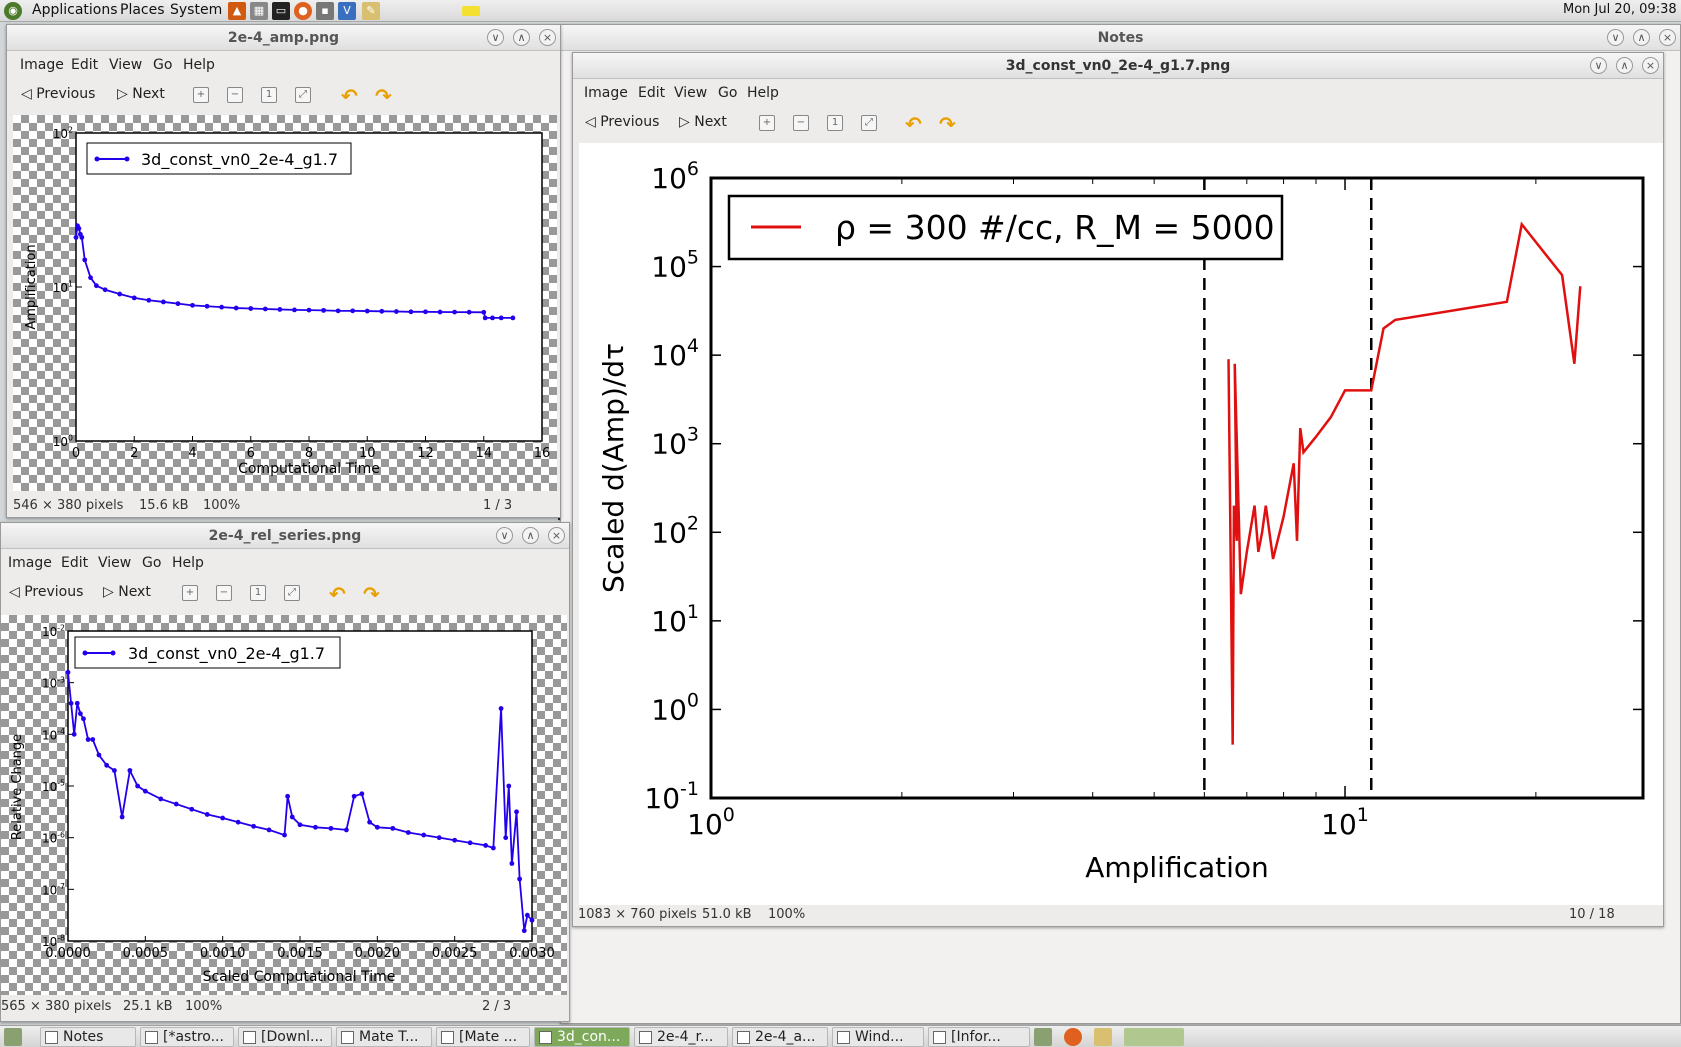  I want to click on workspace-switcher, so click(1154, 1037).